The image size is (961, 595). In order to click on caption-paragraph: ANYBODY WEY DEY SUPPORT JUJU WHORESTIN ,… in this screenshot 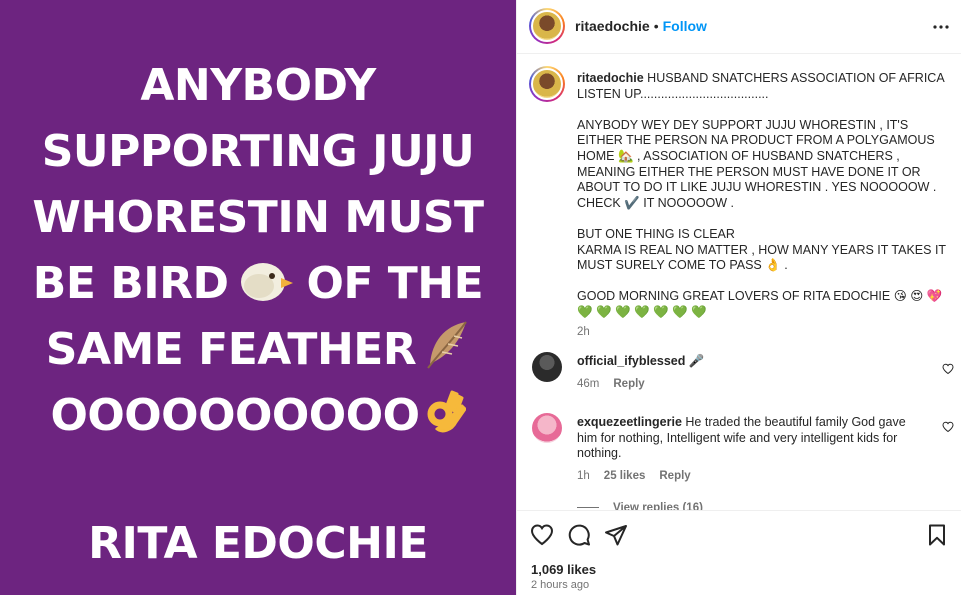, I will do `click(758, 163)`.